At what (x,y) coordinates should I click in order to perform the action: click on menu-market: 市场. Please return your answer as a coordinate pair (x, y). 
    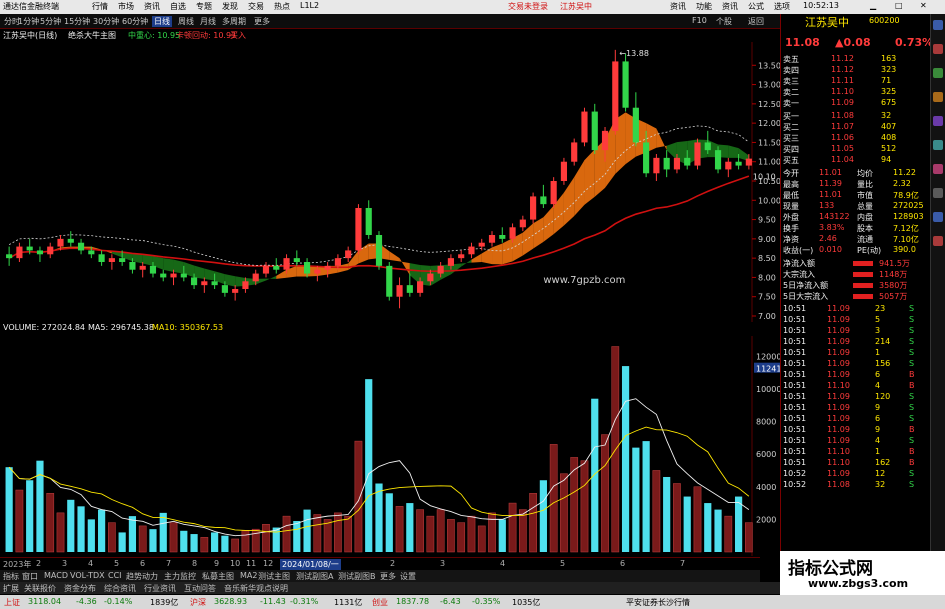
    Looking at the image, I should click on (126, 6).